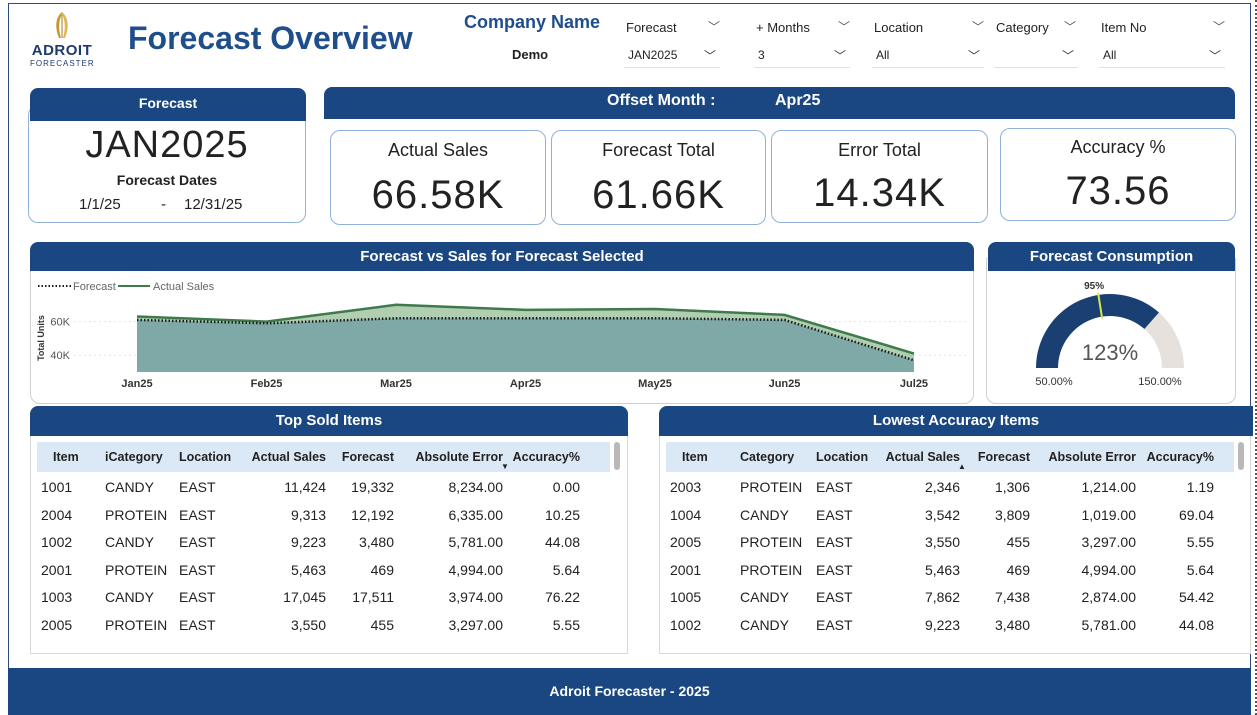 The height and width of the screenshot is (715, 1257). What do you see at coordinates (1163, 42) in the screenshot?
I see `item-no-filter: Item No ﹀ All ﹀` at bounding box center [1163, 42].